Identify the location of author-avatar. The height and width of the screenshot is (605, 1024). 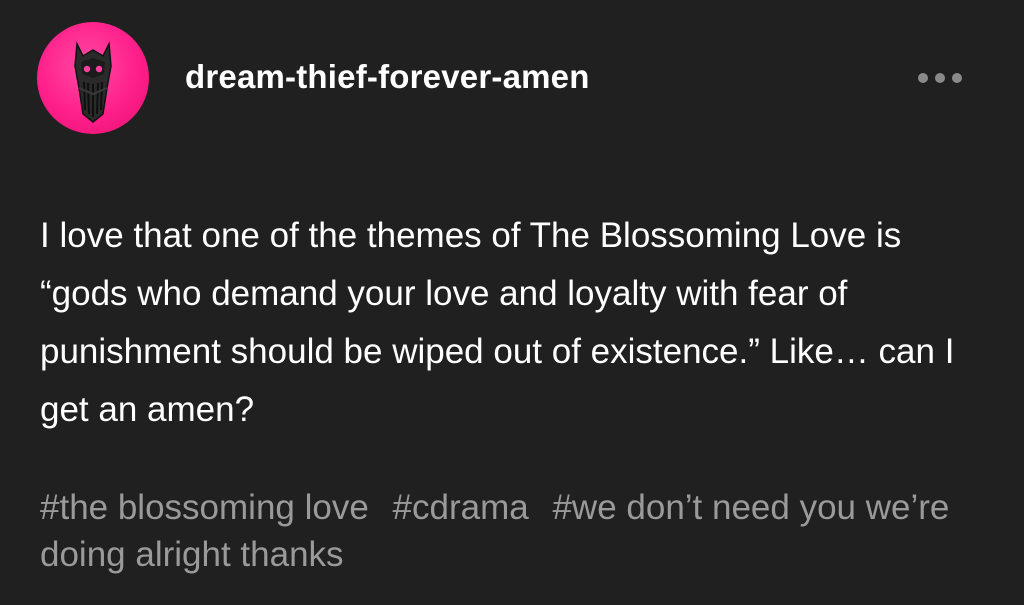
(93, 78).